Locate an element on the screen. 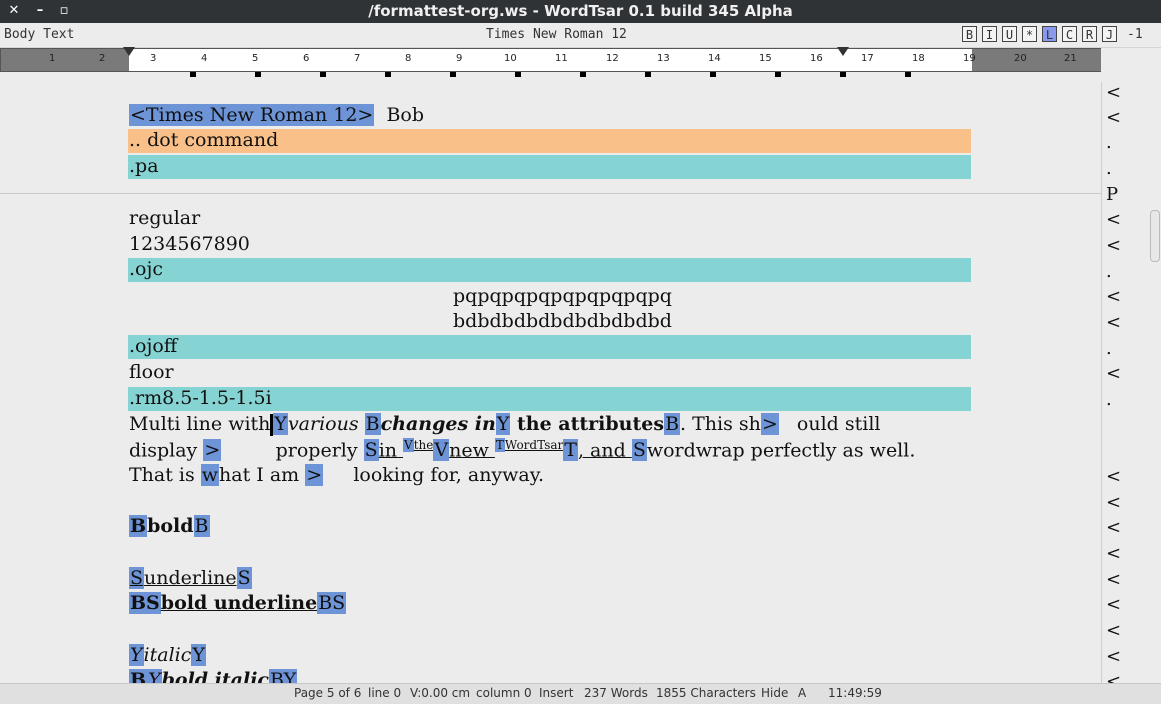 The image size is (1161, 704). font-tag: <Times New Roman 12> is located at coordinates (252, 115).